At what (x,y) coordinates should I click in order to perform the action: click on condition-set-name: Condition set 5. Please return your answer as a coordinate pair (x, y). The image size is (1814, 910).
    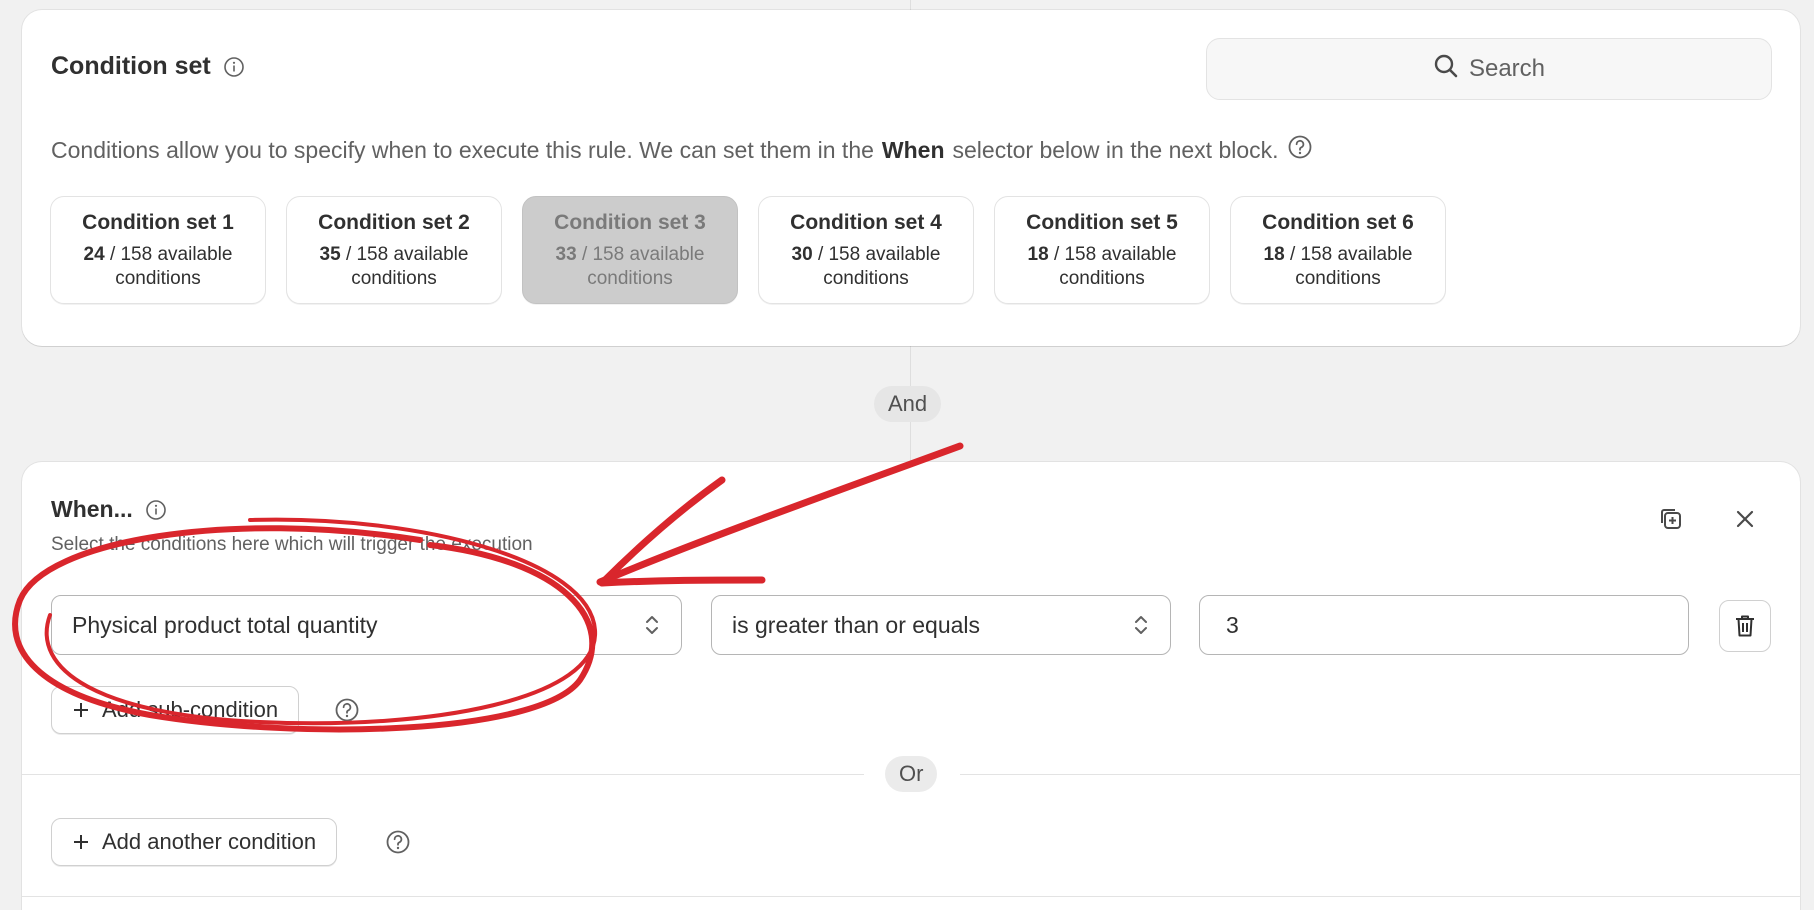
    Looking at the image, I should click on (1102, 222).